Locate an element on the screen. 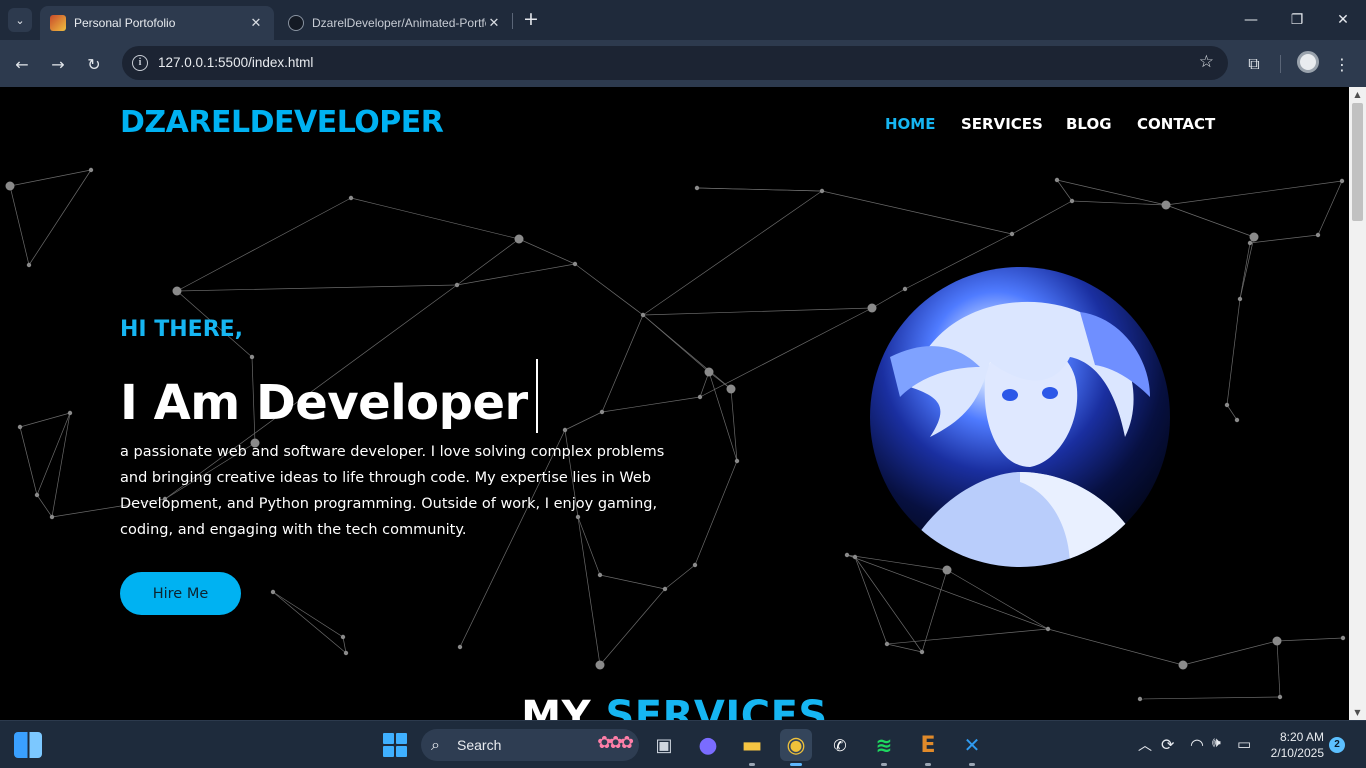  search-highlight-icon: ✿✿✿ is located at coordinates (615, 743).